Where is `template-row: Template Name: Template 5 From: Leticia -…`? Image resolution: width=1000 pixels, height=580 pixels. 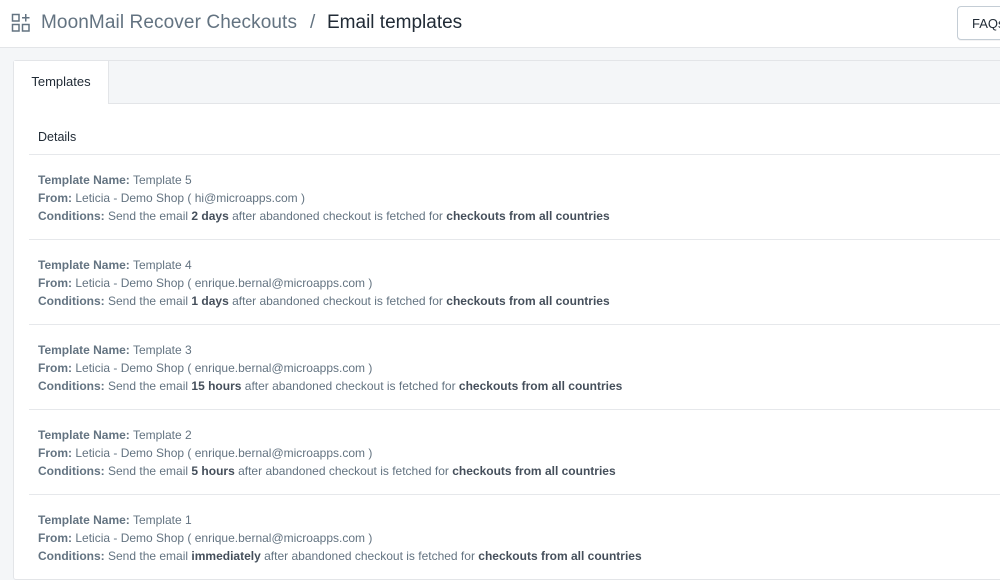 template-row: Template Name: Template 5 From: Leticia -… is located at coordinates (514, 196).